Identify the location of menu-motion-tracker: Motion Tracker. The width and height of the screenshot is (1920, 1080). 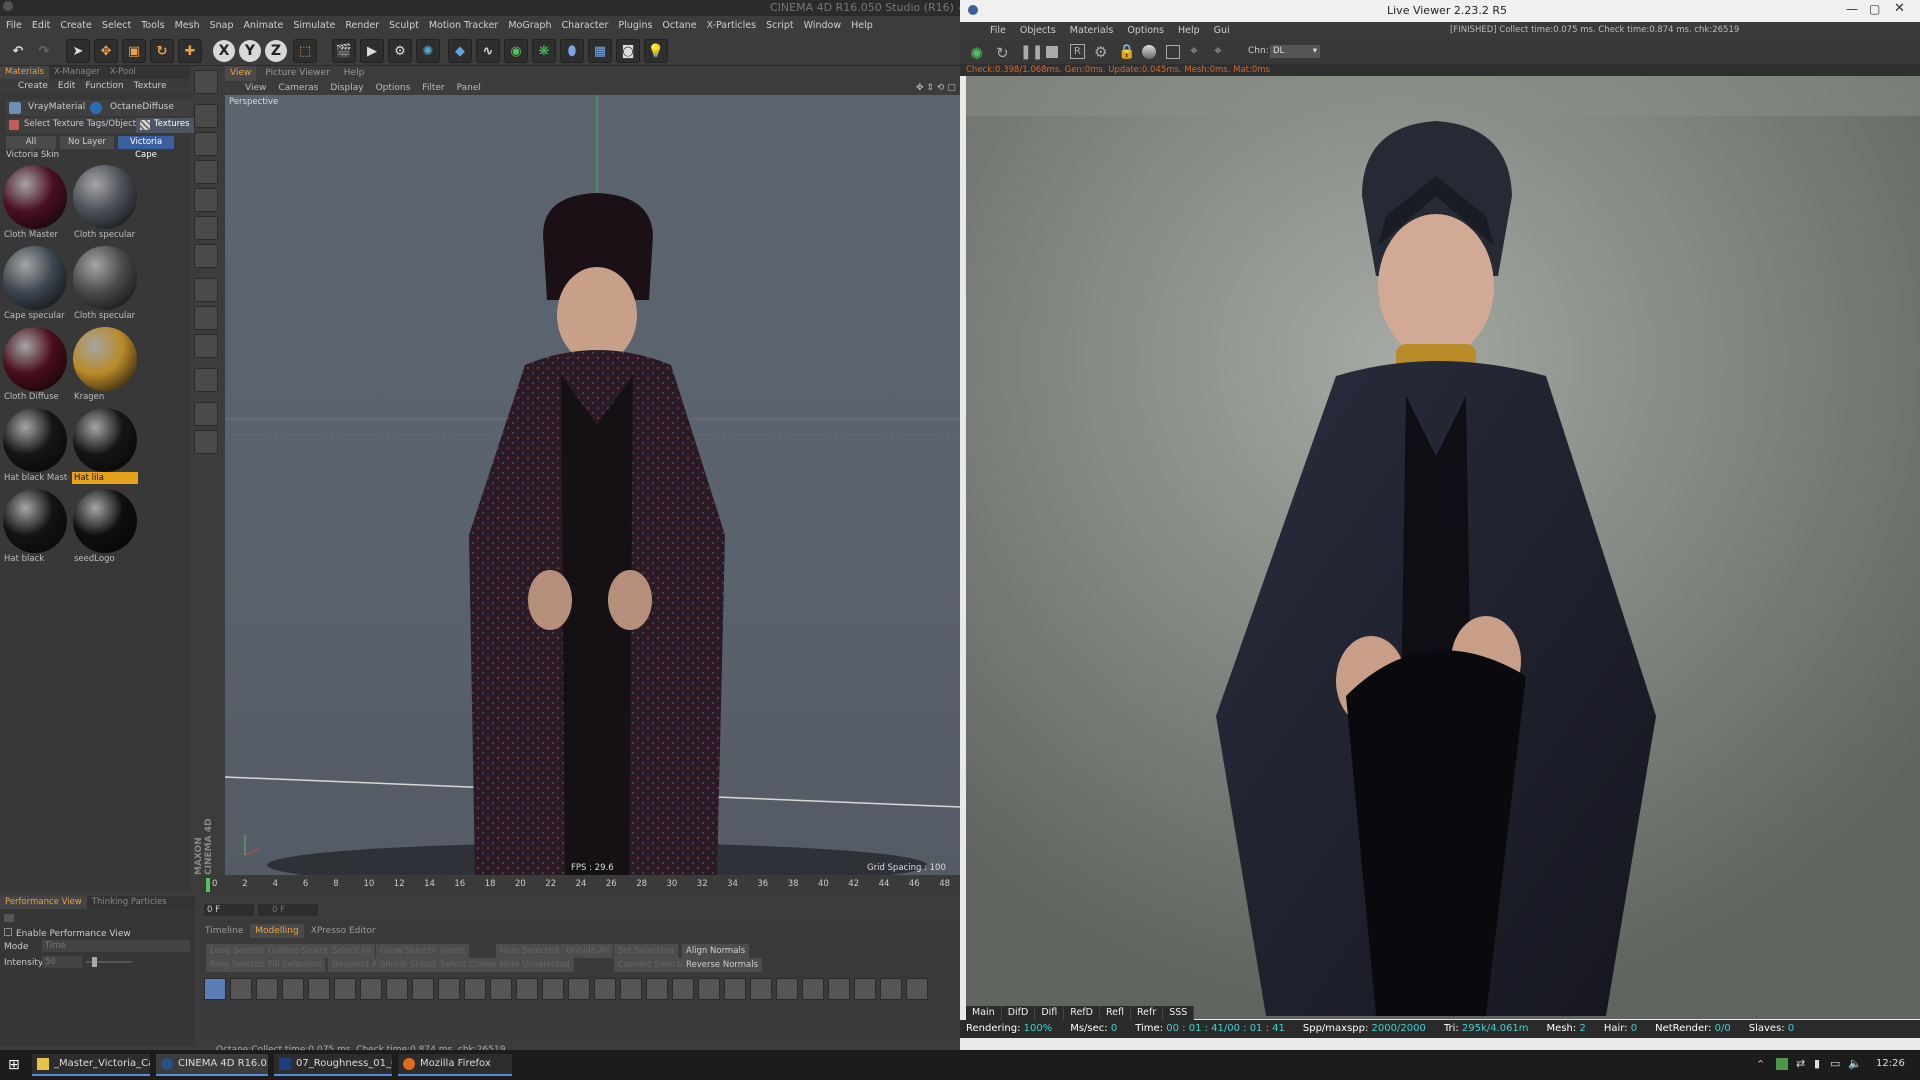
(464, 26).